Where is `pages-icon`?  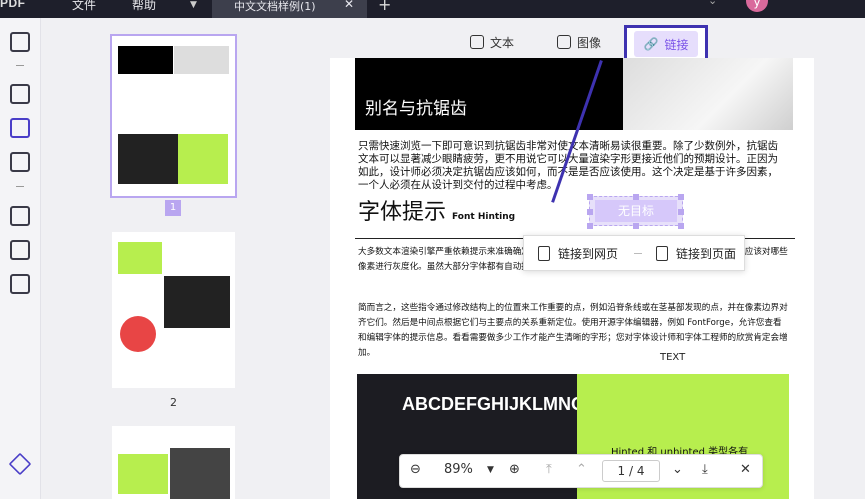 pages-icon is located at coordinates (20, 216).